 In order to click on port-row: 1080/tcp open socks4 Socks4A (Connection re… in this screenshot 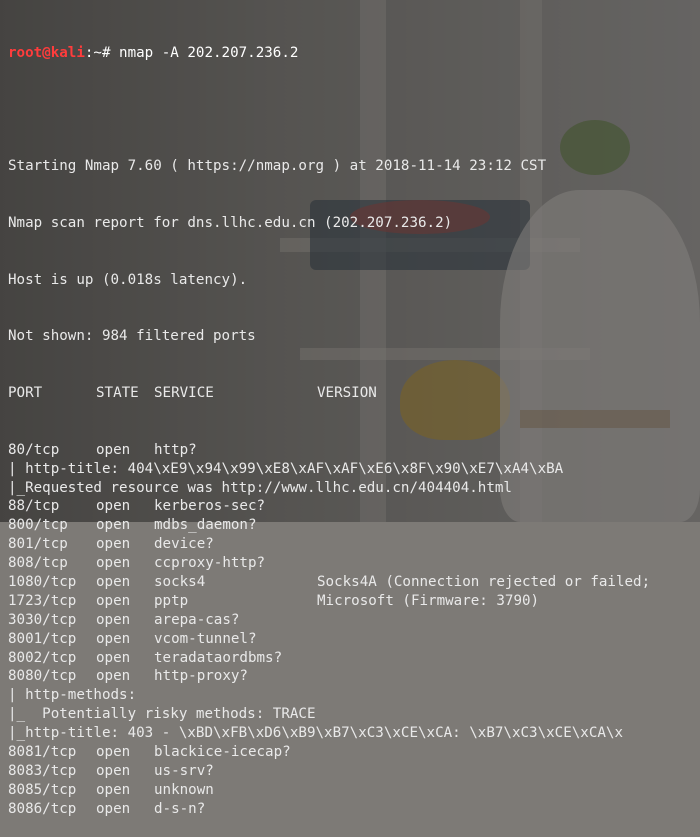, I will do `click(354, 582)`.